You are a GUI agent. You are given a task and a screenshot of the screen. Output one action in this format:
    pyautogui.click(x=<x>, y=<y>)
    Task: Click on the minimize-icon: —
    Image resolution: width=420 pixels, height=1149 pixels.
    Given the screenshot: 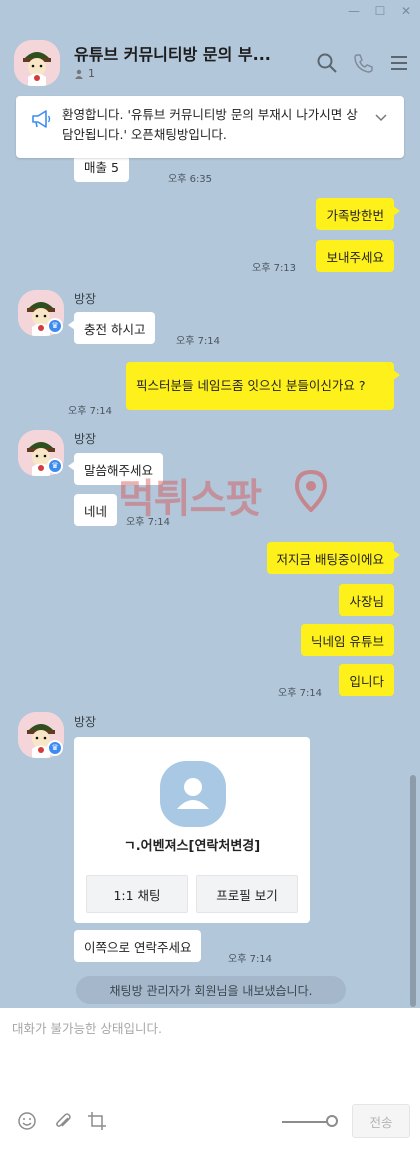 What is the action you would take?
    pyautogui.click(x=354, y=11)
    